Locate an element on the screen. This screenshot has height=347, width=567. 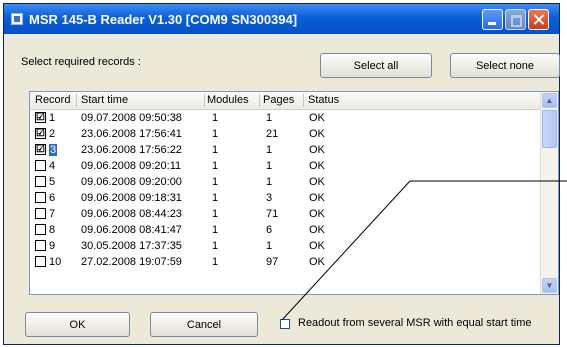
title-bar: MSR 145-B Reader V1.30 [COM9 SN300394] is located at coordinates (281, 19).